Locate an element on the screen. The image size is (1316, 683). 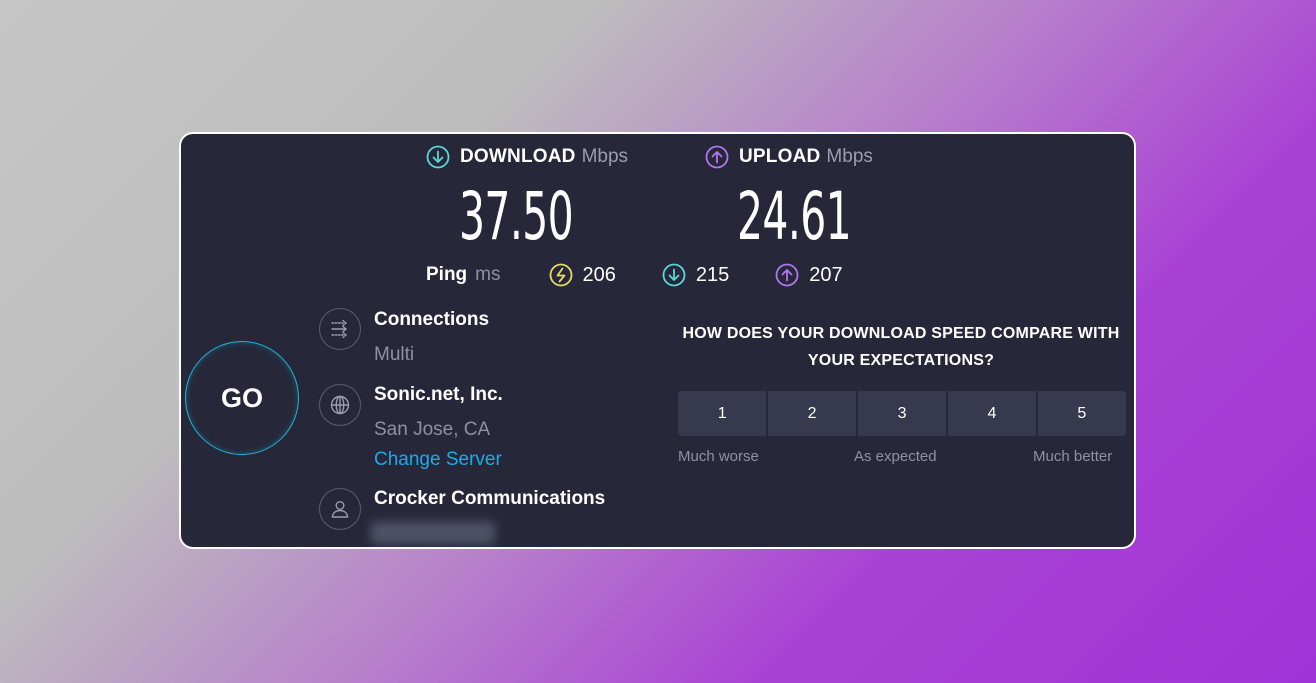
rating-option-5: 5 is located at coordinates (1082, 413).